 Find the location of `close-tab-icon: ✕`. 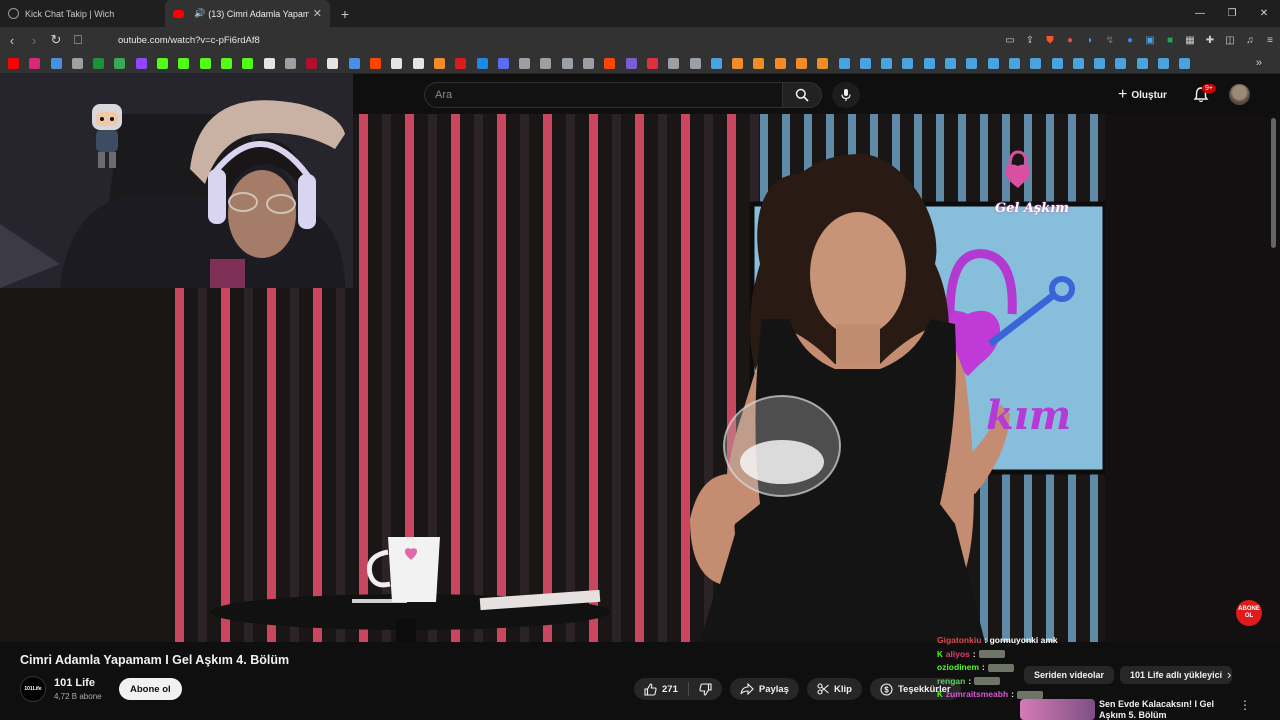

close-tab-icon: ✕ is located at coordinates (317, 13).